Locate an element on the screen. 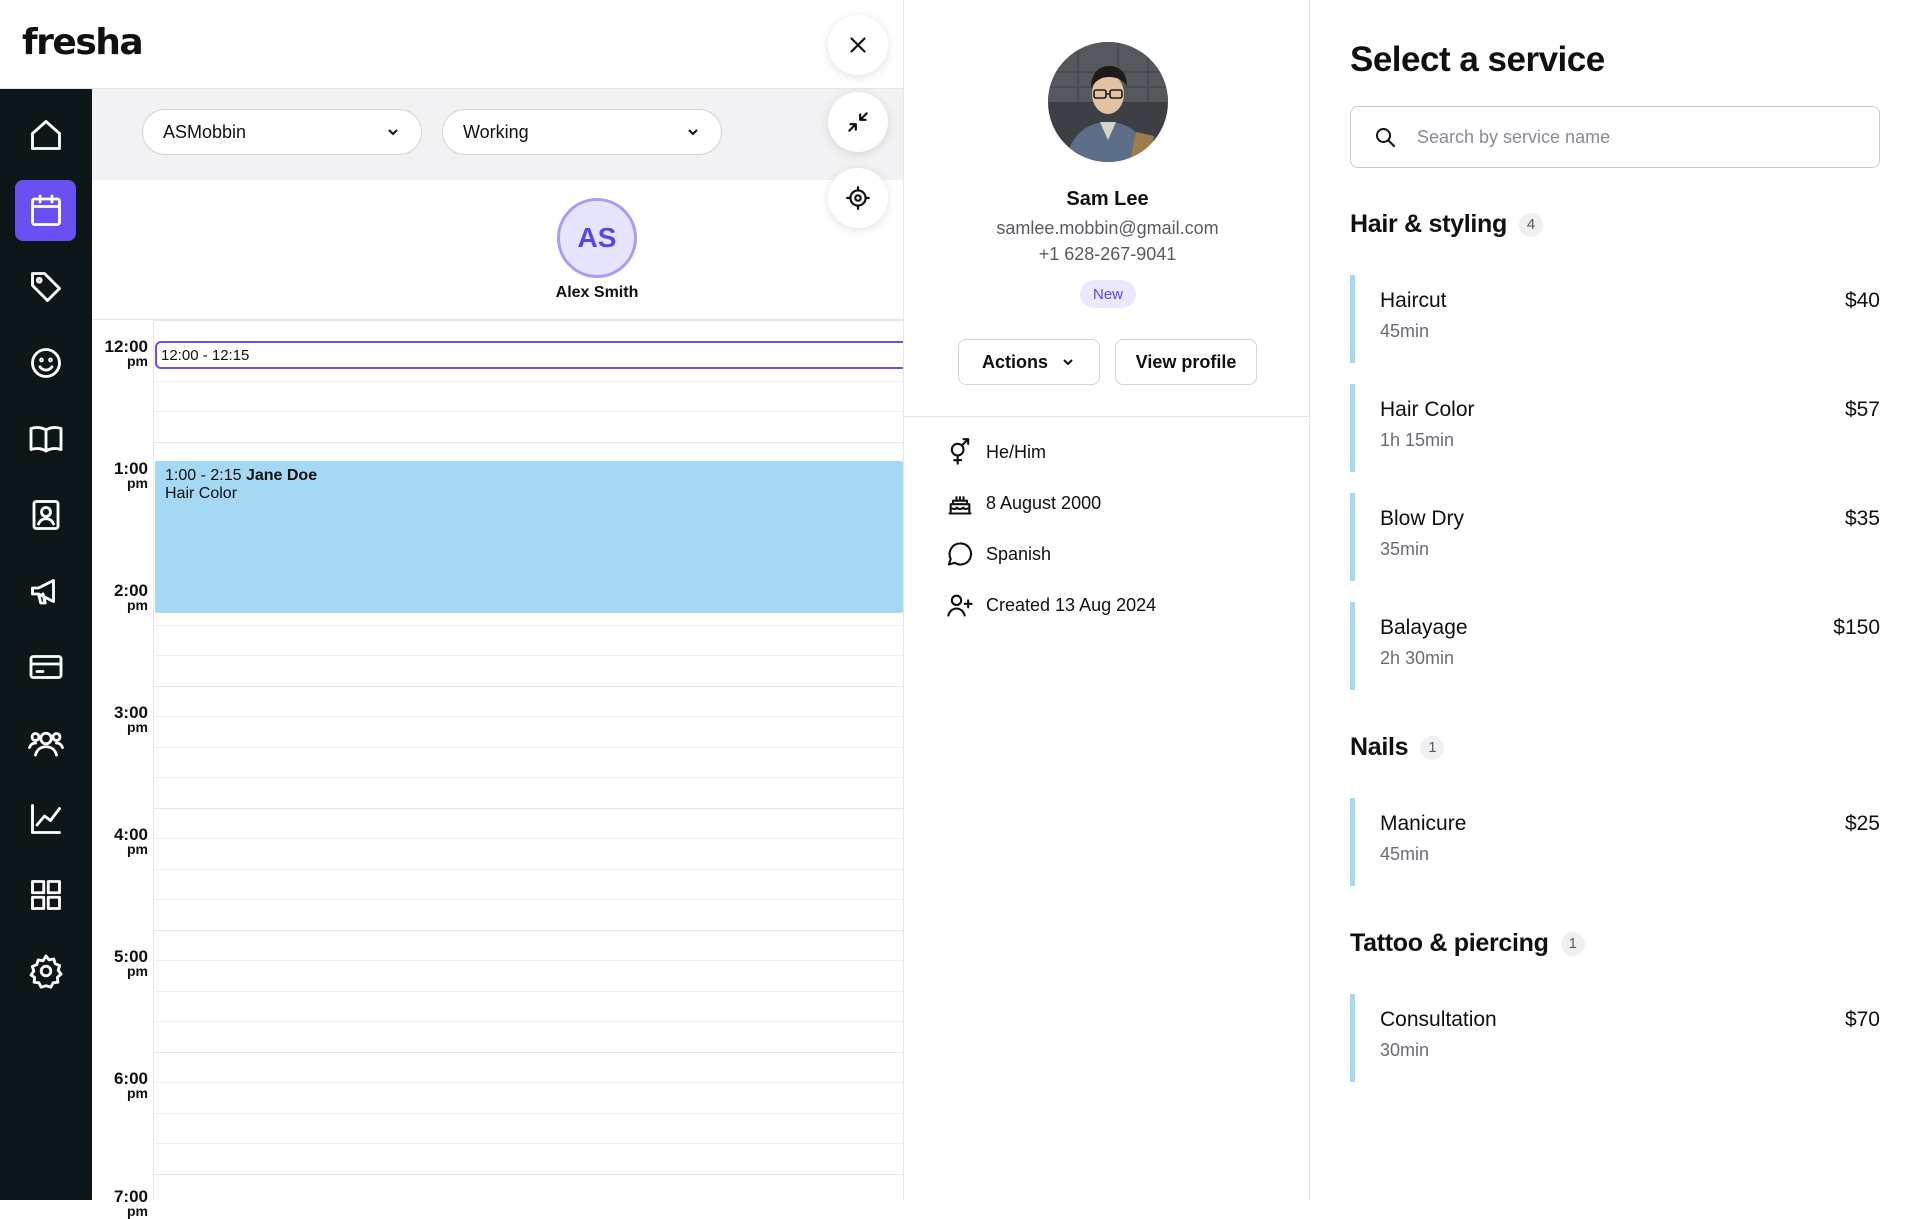 This screenshot has width=1920, height=1219. birthday-row: 8 August 2000 is located at coordinates (1023, 503).